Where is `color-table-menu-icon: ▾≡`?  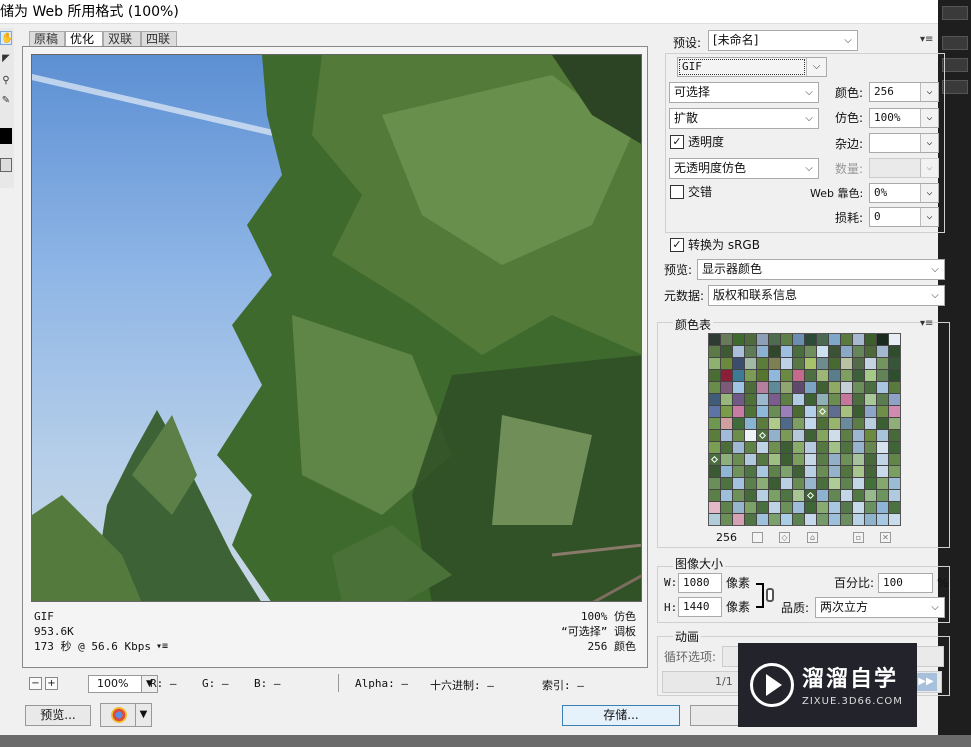 color-table-menu-icon: ▾≡ is located at coordinates (926, 323).